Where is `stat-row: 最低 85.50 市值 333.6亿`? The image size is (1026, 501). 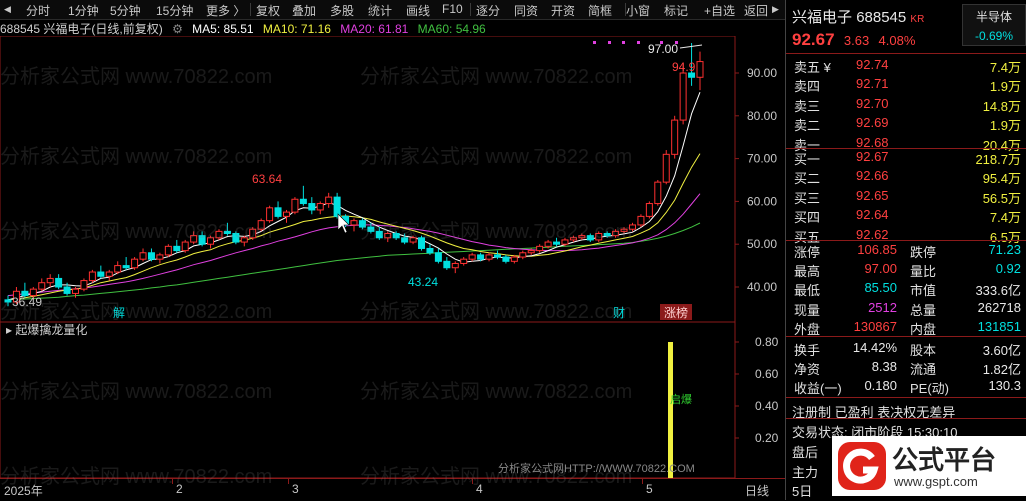 stat-row: 最低 85.50 市值 333.6亿 is located at coordinates (906, 288).